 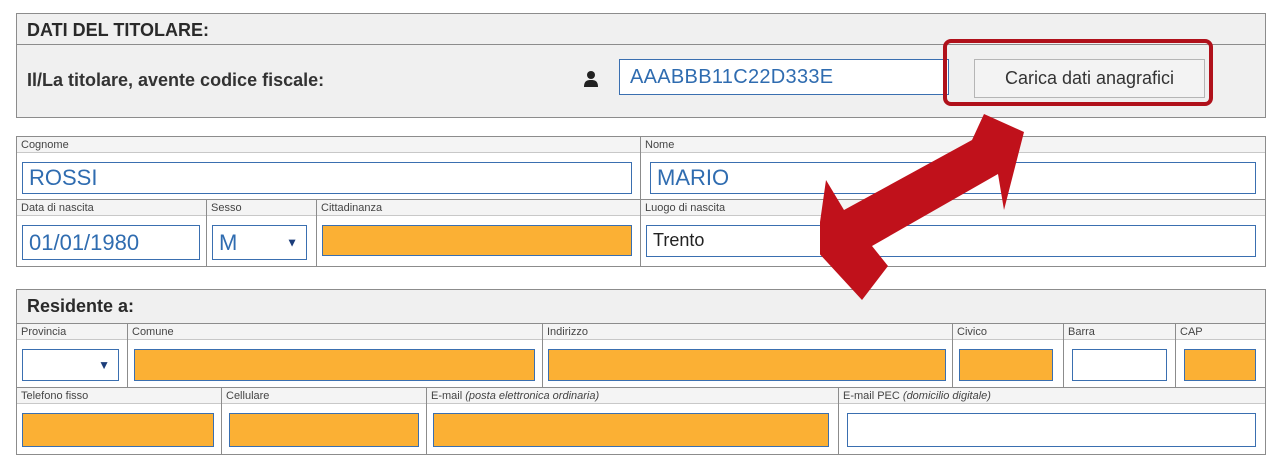 I want to click on civico-label: Civico, so click(x=1008, y=332).